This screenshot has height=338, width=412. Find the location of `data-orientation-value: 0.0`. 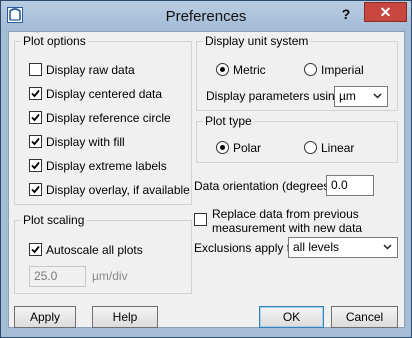

data-orientation-value: 0.0 is located at coordinates (339, 185).